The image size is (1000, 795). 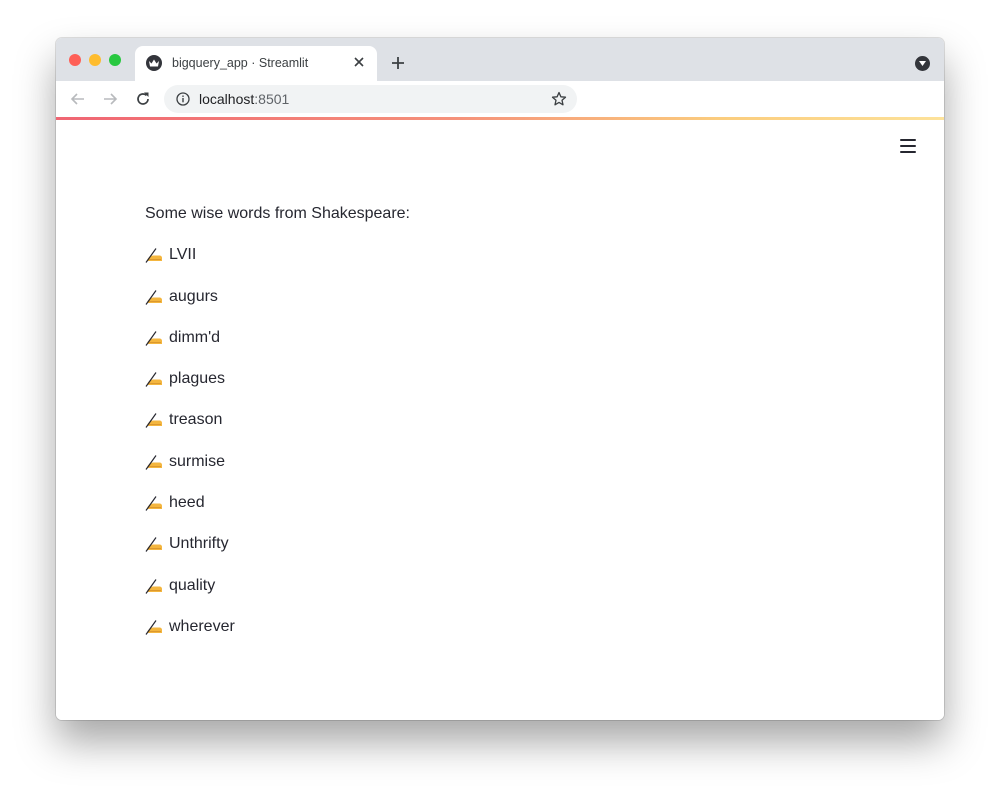 I want to click on close-window-button, so click(x=75, y=60).